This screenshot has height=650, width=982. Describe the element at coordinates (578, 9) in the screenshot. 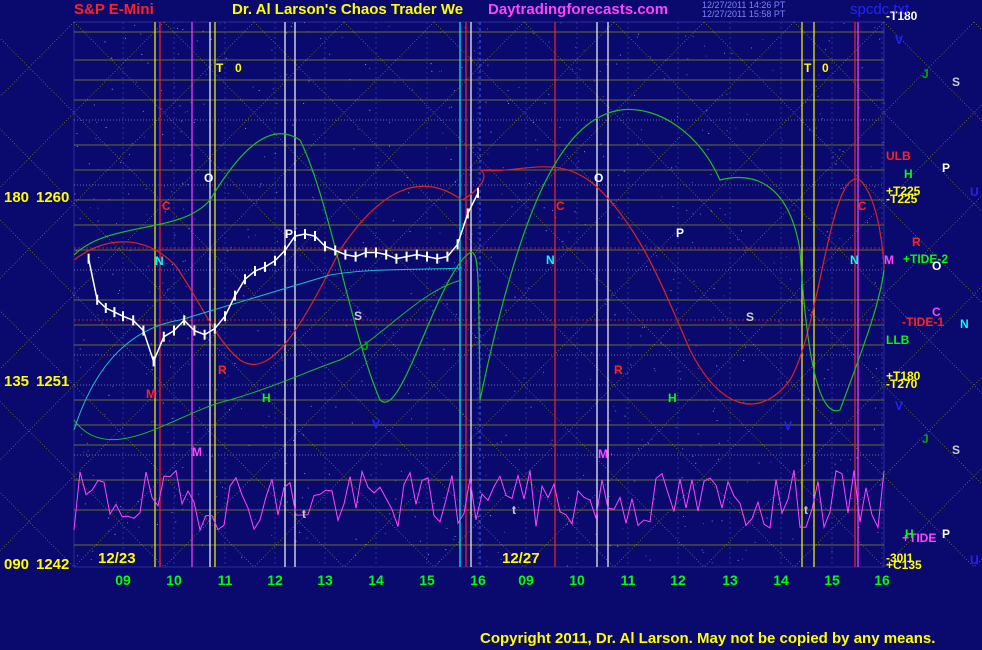

I see `site-link: Daytradingforecasts.com` at that location.